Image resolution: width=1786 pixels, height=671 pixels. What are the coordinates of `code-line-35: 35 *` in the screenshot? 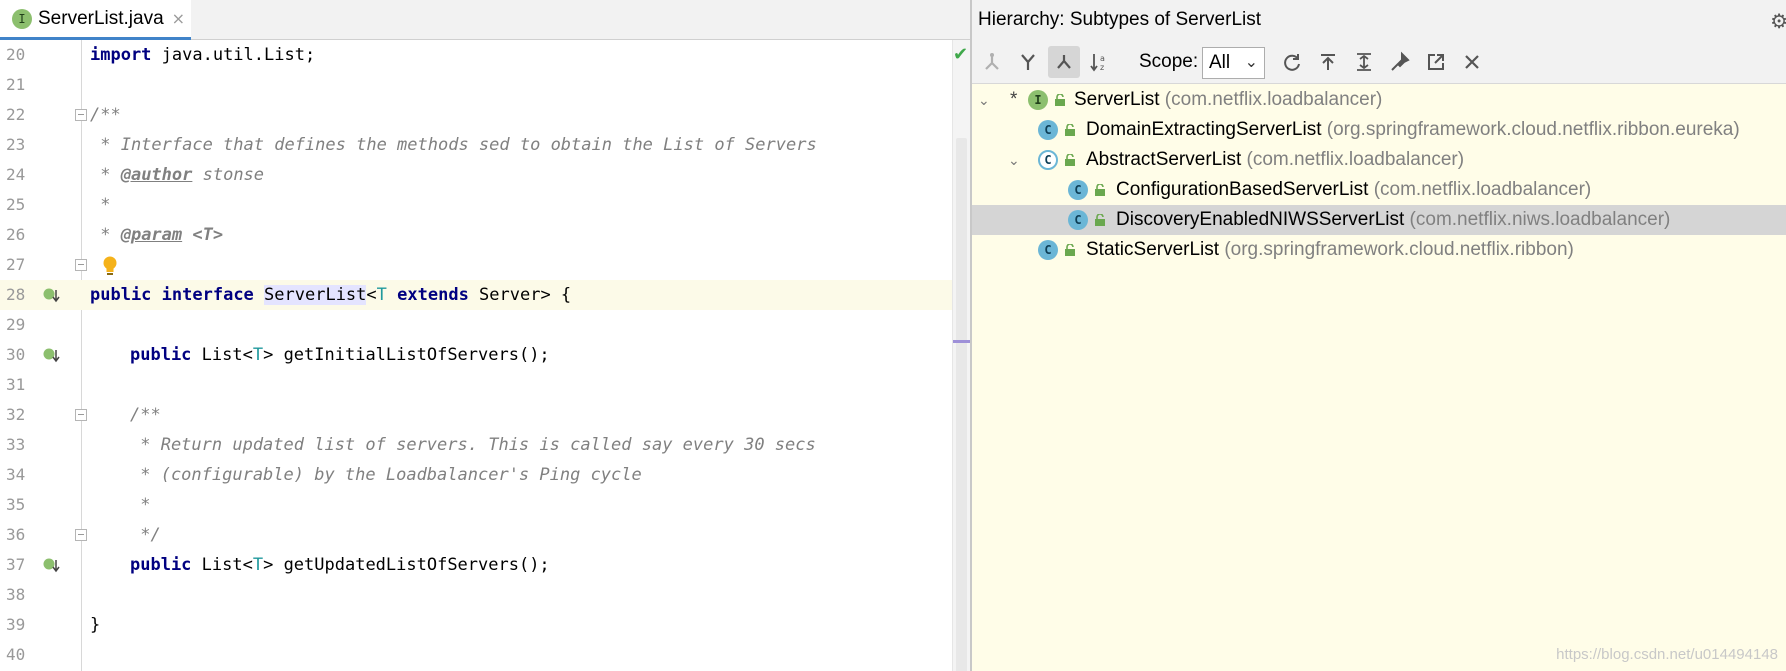 It's located at (485, 505).